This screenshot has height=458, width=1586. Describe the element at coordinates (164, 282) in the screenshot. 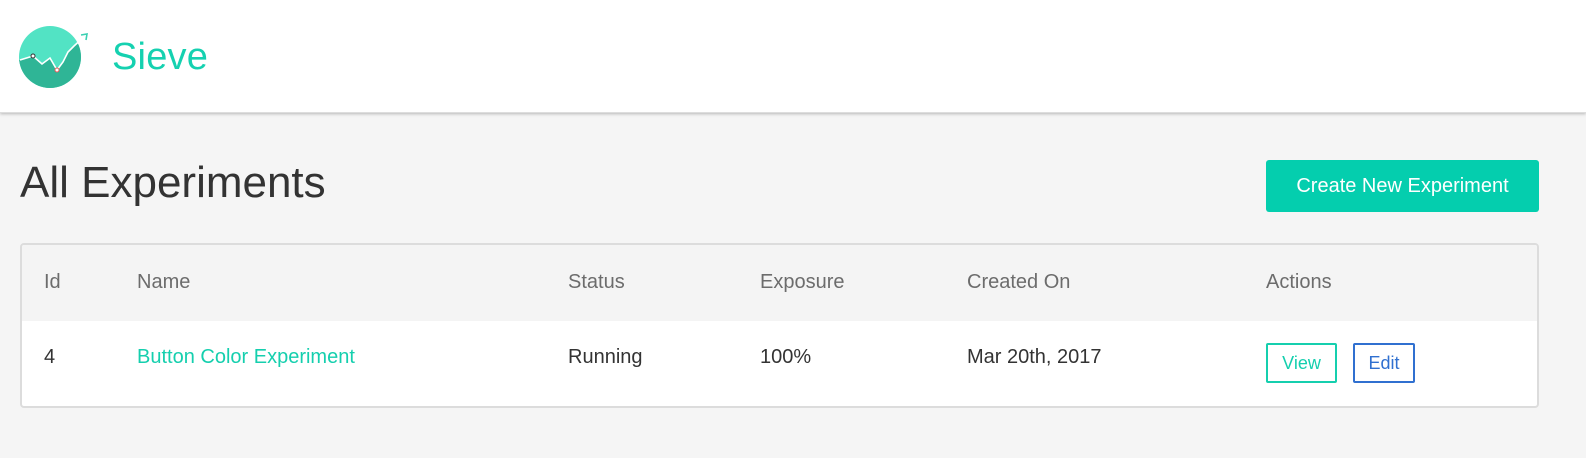

I see `column-header-name: Name` at that location.